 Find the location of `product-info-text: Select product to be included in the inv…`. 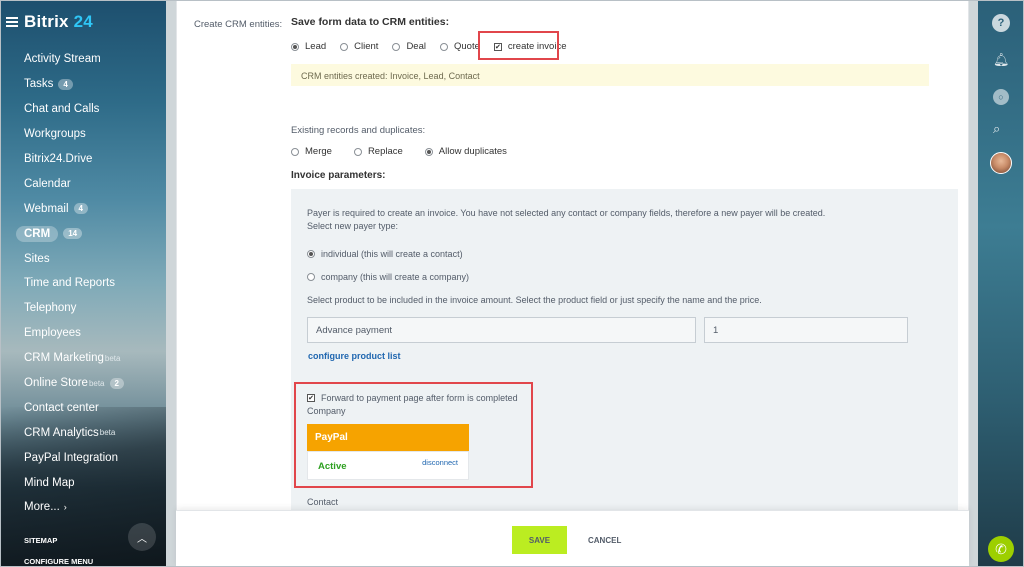

product-info-text: Select product to be included in the inv… is located at coordinates (534, 300).